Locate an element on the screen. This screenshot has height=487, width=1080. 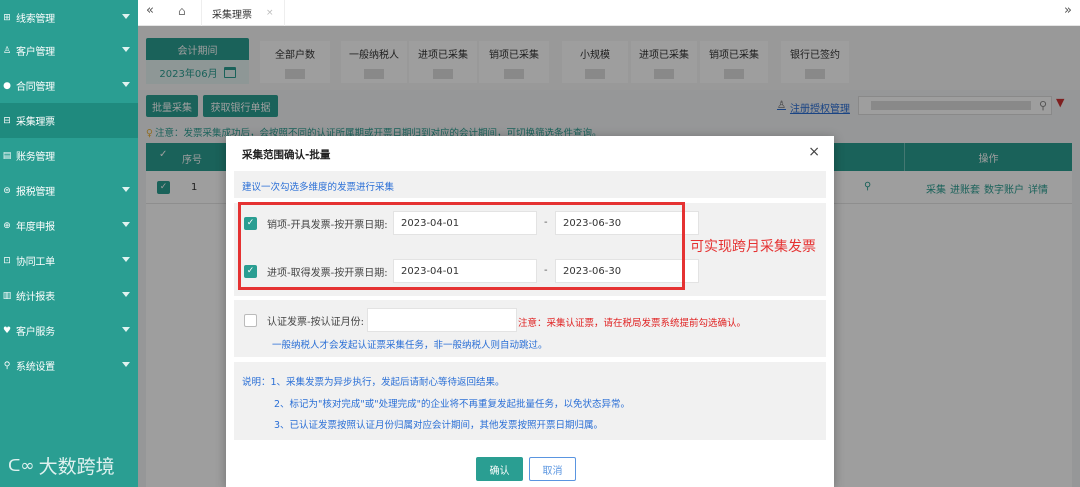
sidebar-item-label: 采集理票 is located at coordinates (35, 122).